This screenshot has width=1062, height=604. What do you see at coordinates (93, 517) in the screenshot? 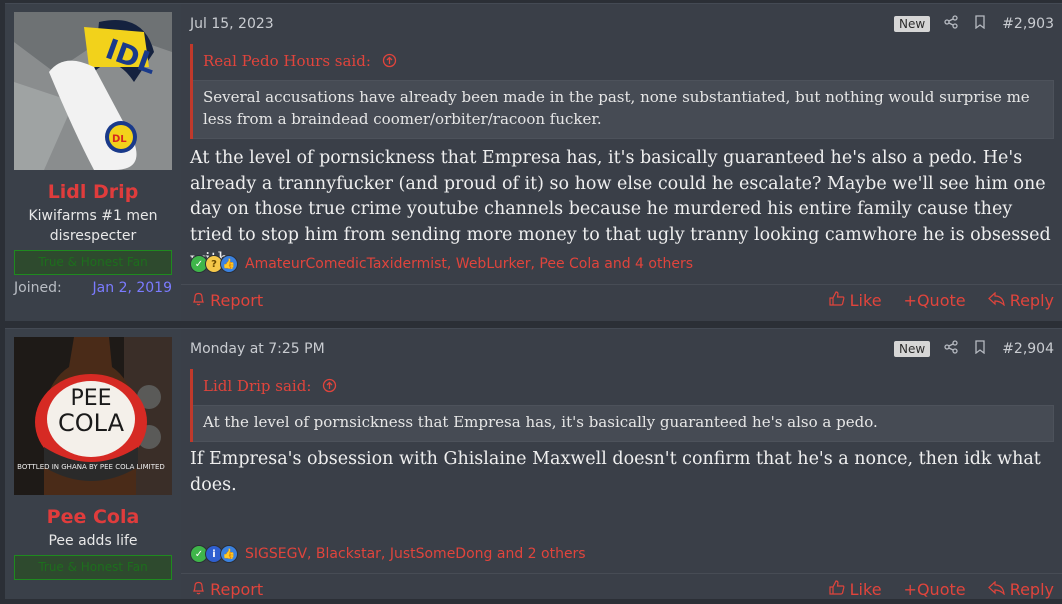
I see `username: Pee Cola` at bounding box center [93, 517].